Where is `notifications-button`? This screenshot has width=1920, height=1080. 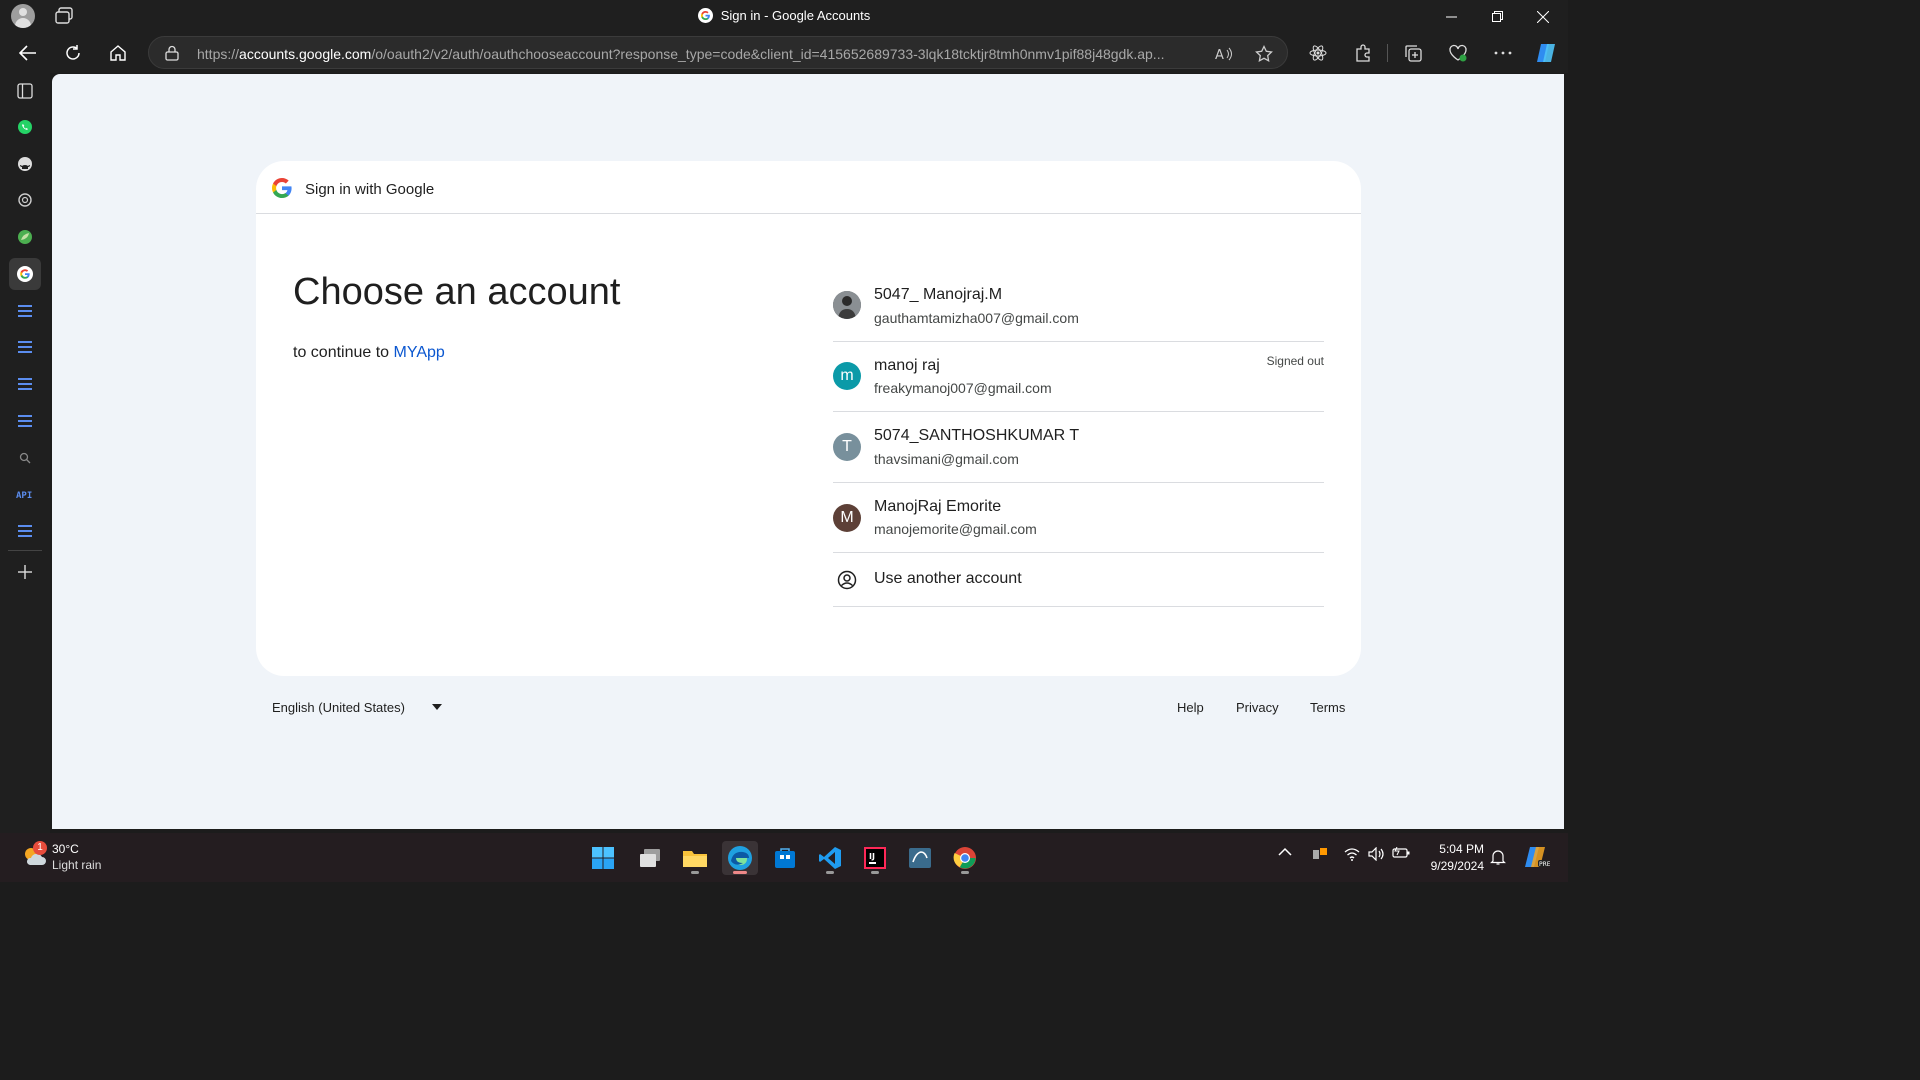
notifications-button is located at coordinates (1498, 857).